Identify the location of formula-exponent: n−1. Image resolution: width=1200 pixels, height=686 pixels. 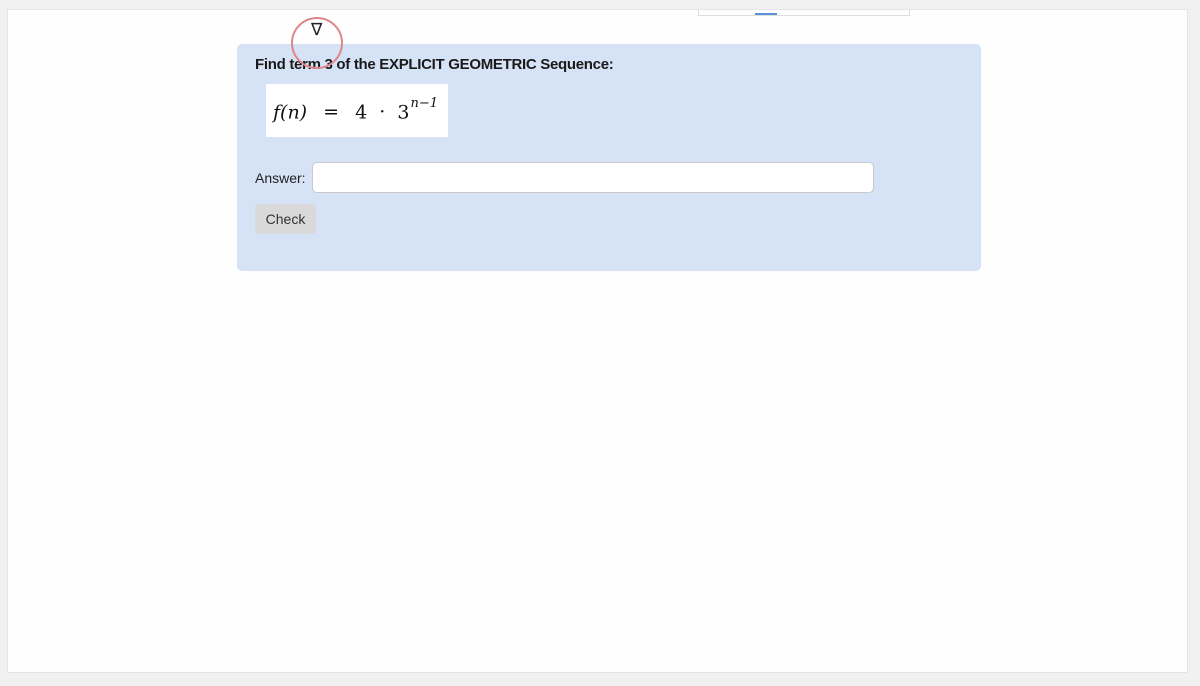
(424, 103).